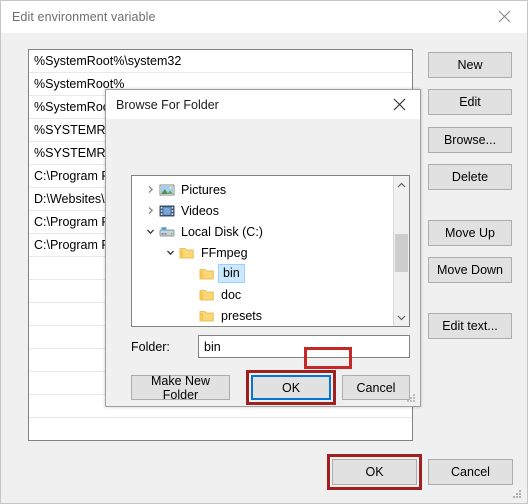 Image resolution: width=528 pixels, height=504 pixels. I want to click on browse-close-button, so click(399, 104).